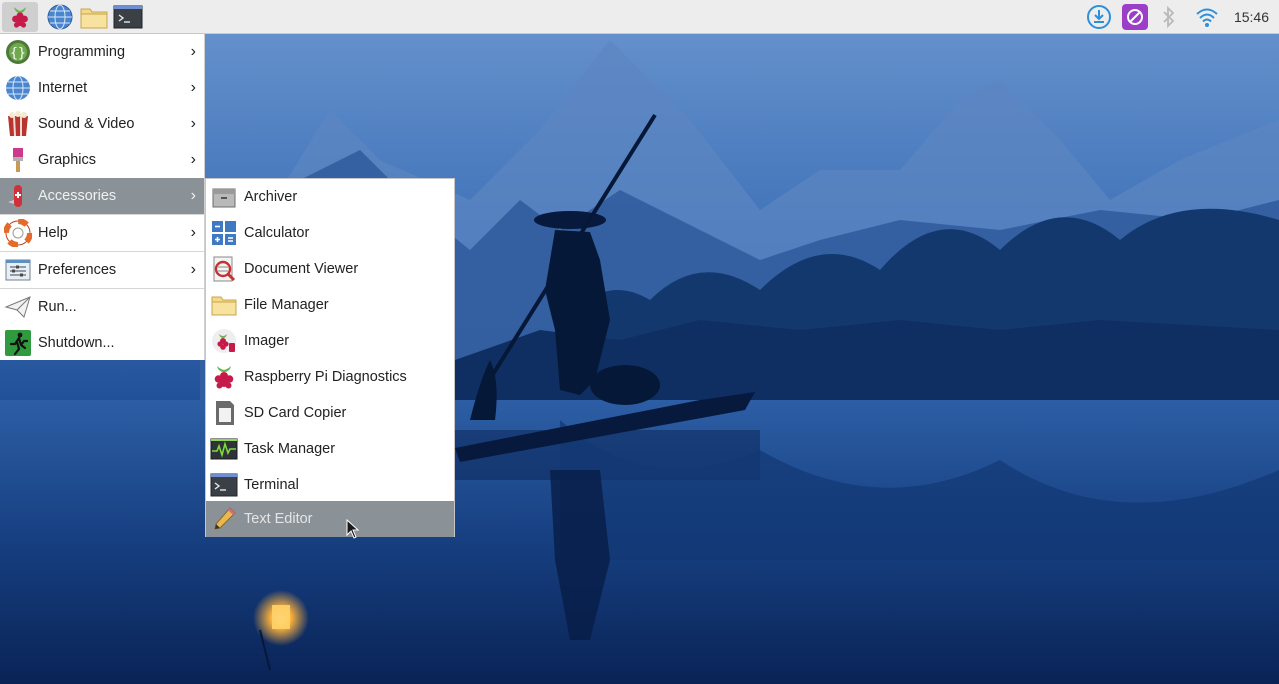 This screenshot has height=684, width=1279. I want to click on menu-item-help: Help ›, so click(102, 233).